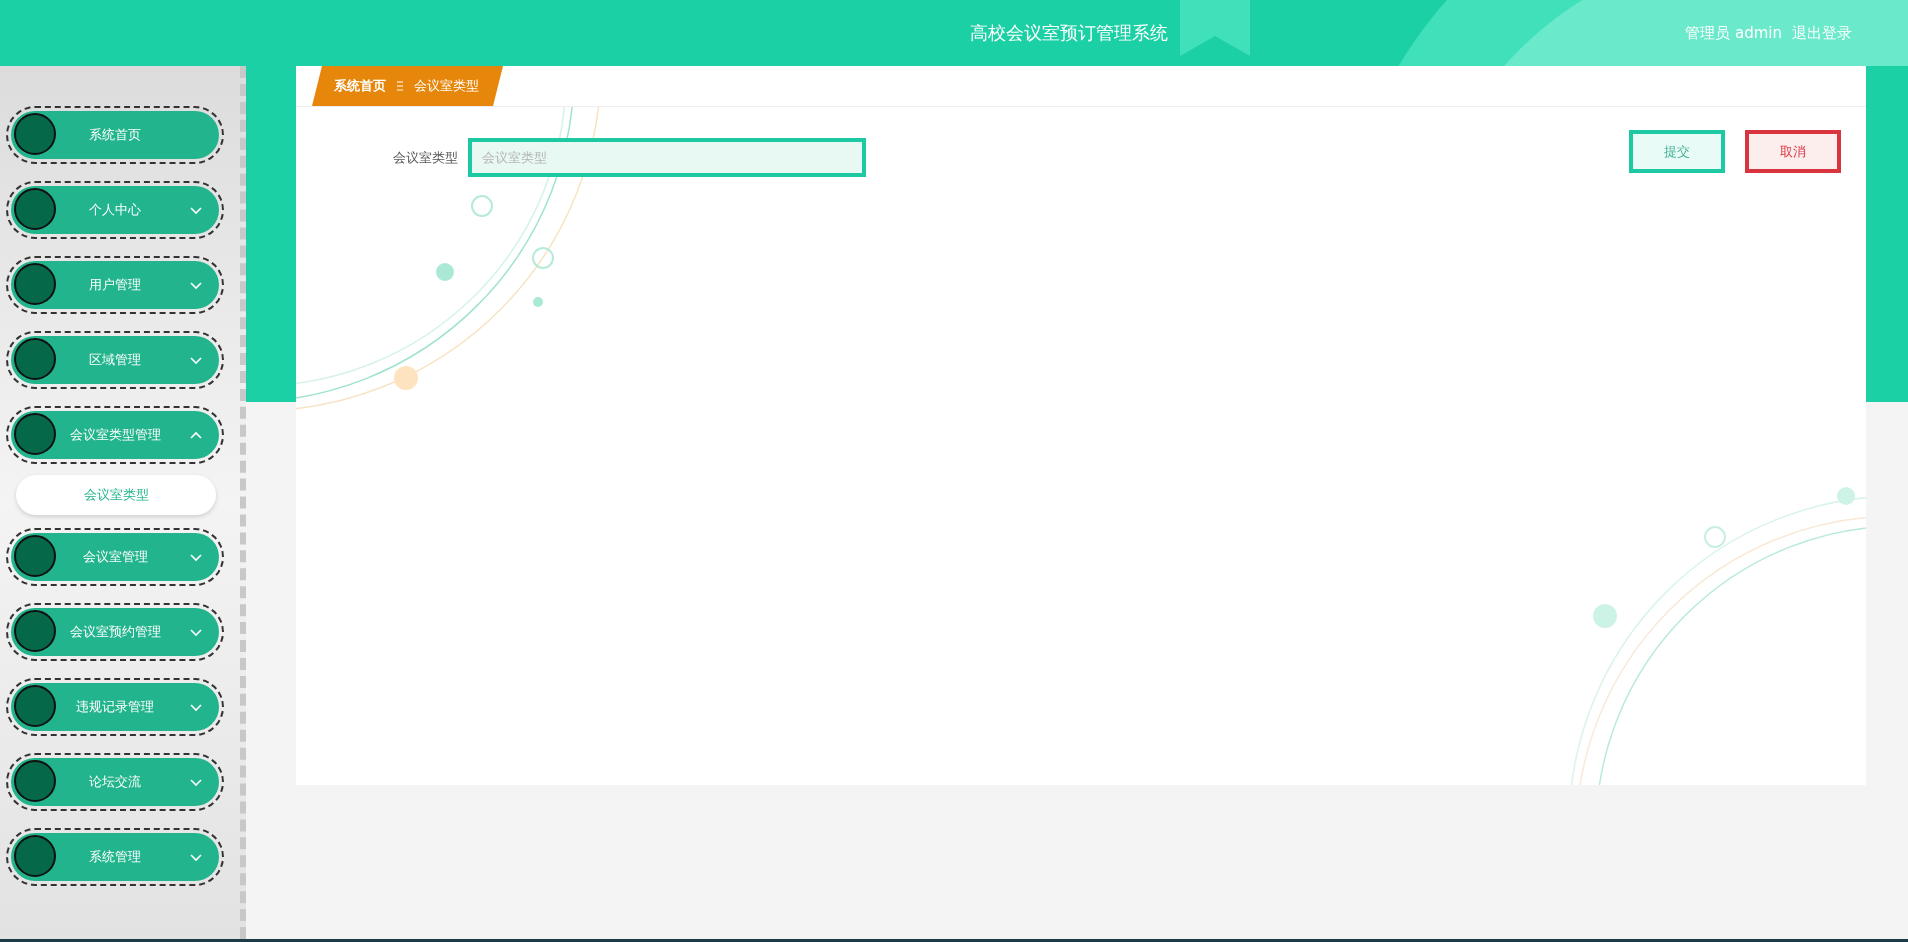 Image resolution: width=1908 pixels, height=942 pixels. Describe the element at coordinates (1822, 33) in the screenshot. I see `logout-link: 退出登录` at that location.